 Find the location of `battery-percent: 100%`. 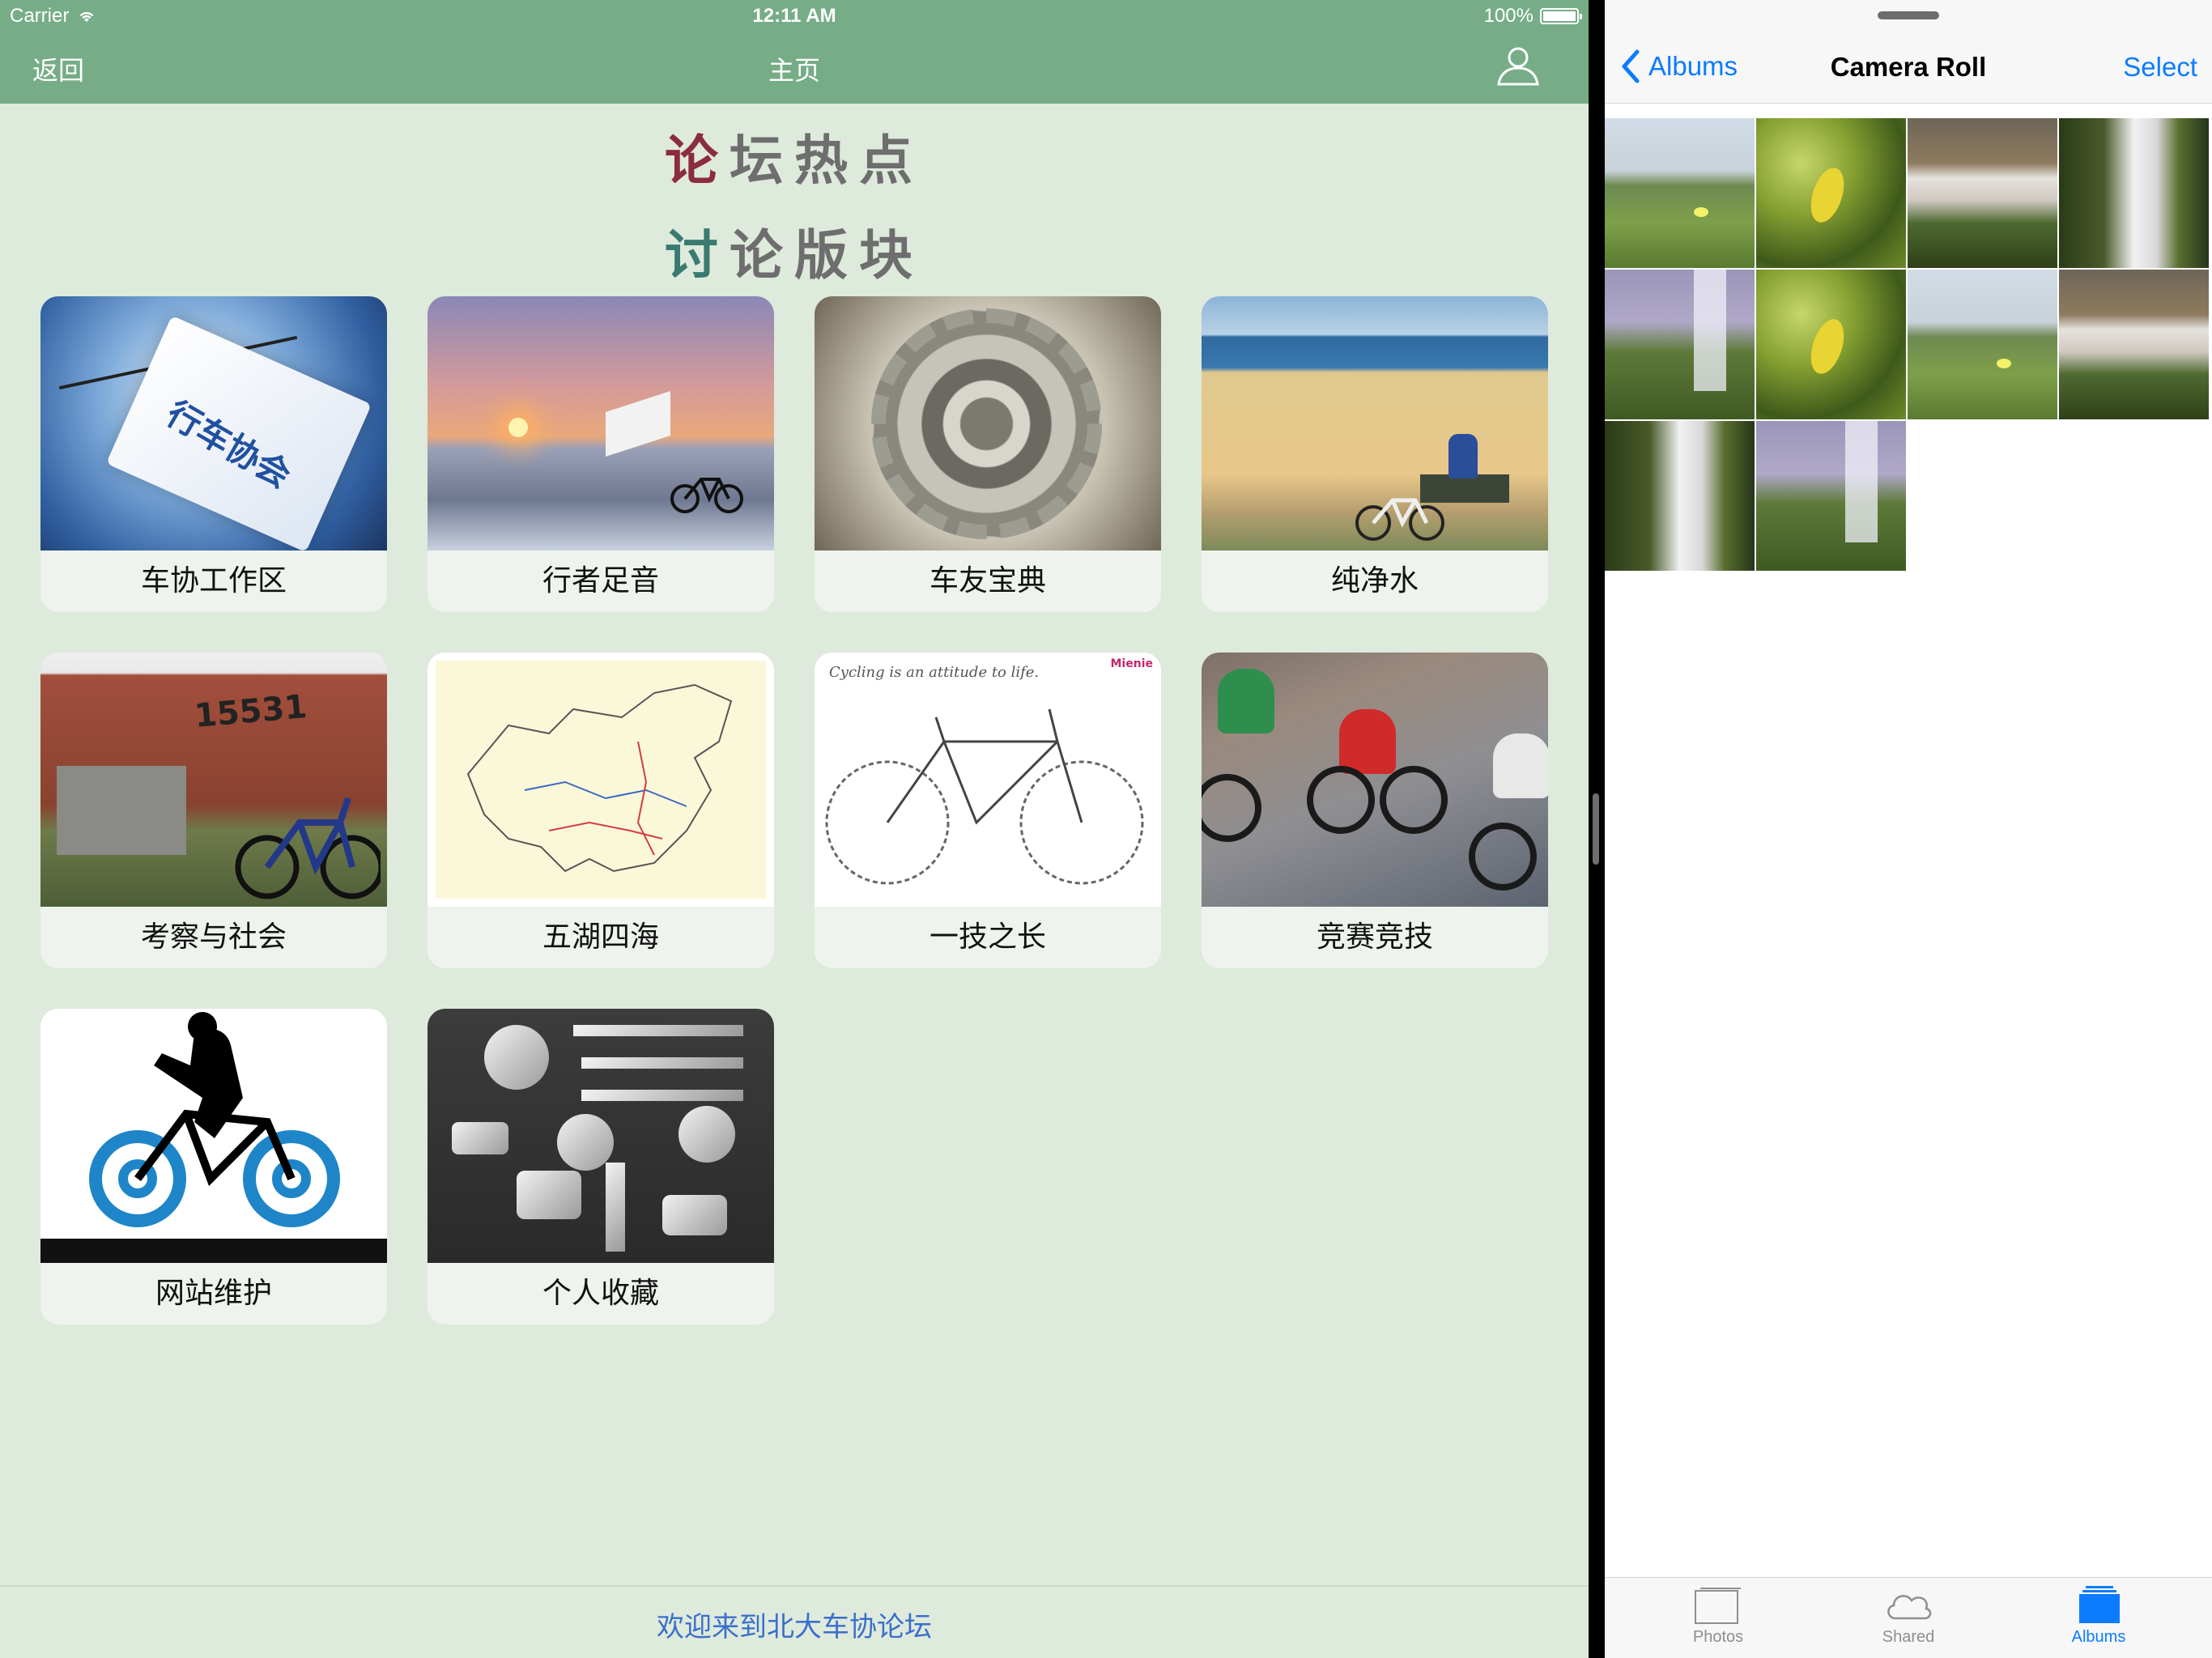

battery-percent: 100% is located at coordinates (1508, 16).